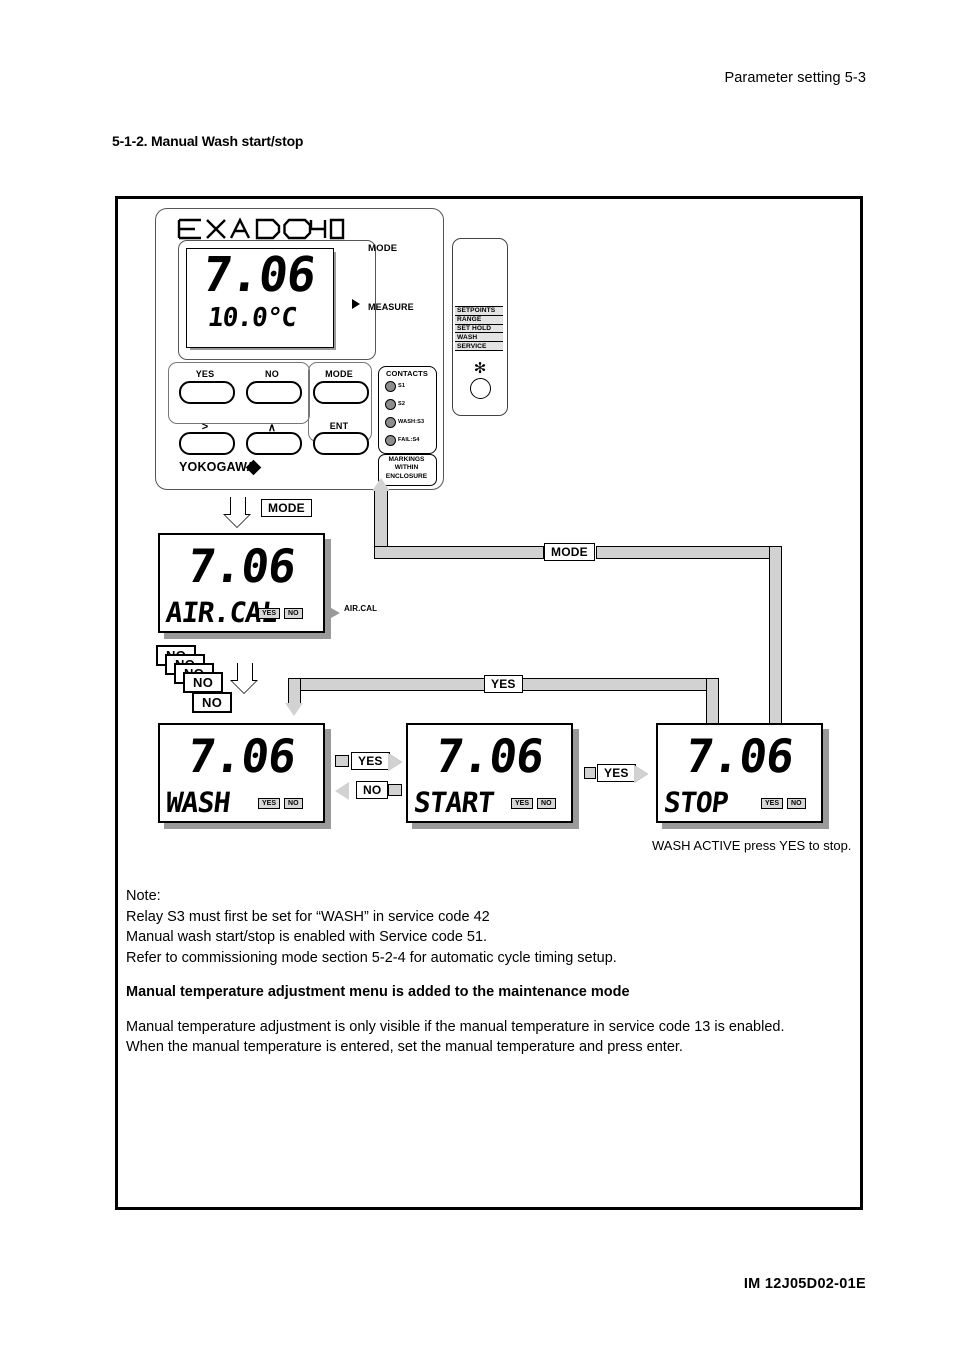 This screenshot has height=1350, width=954. What do you see at coordinates (395, 790) in the screenshot?
I see `start-wash-no-stub` at bounding box center [395, 790].